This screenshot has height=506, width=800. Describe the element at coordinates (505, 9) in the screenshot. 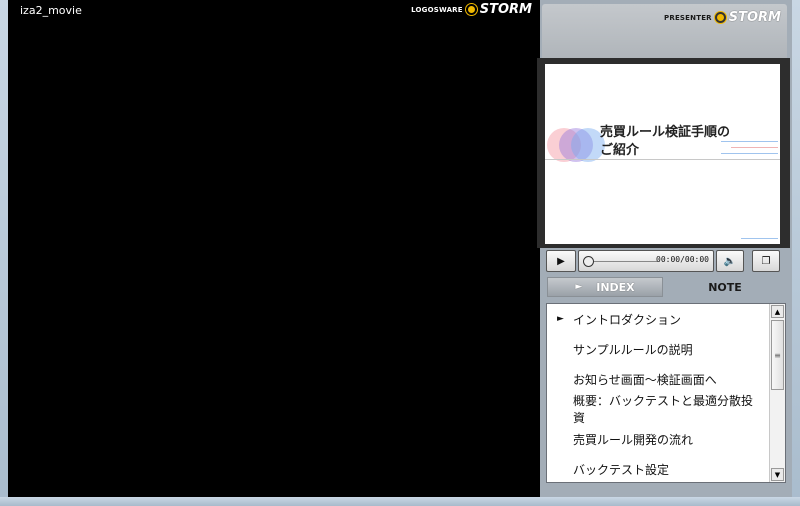

I see `logo-big-text: STORM` at that location.